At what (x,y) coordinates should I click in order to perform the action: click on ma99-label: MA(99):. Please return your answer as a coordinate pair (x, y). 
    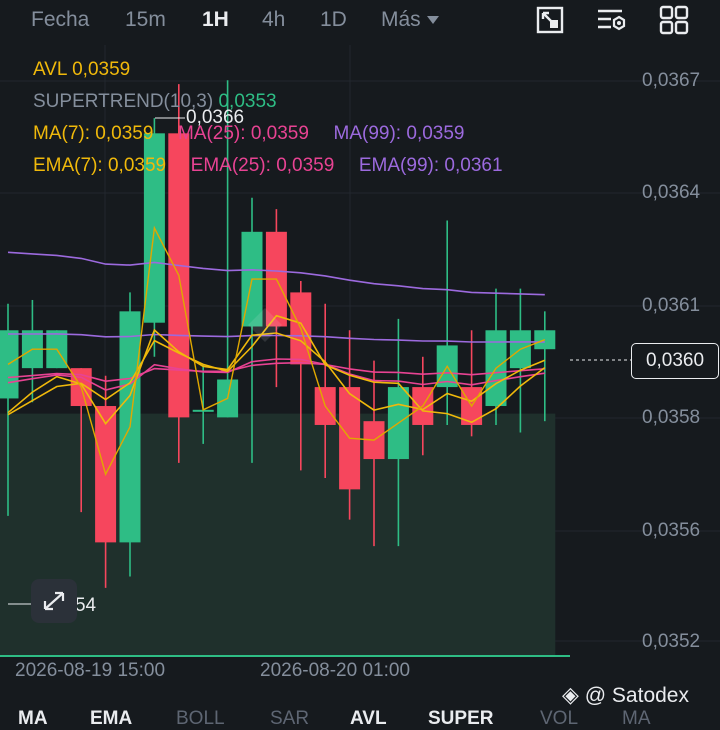
    Looking at the image, I should click on (367, 133).